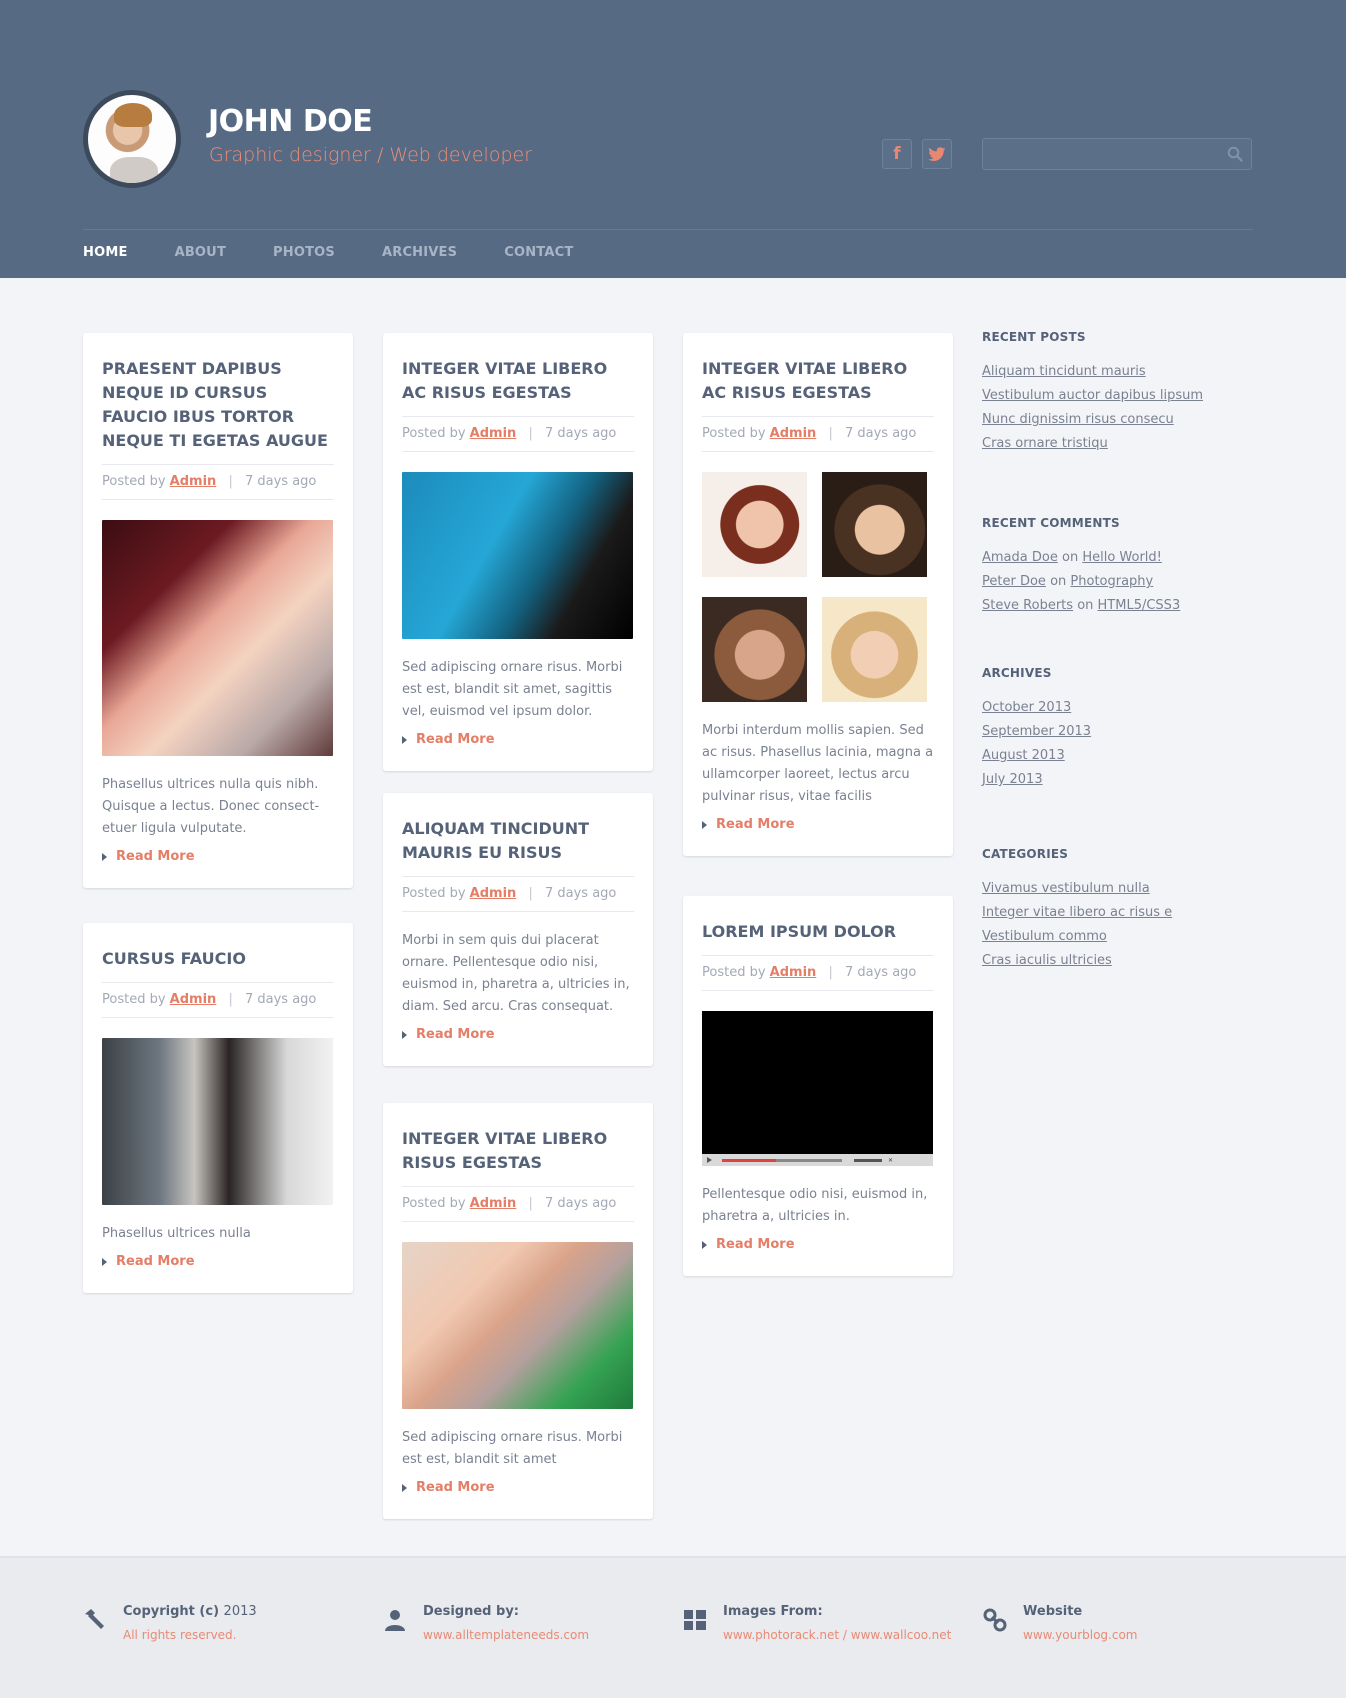  Describe the element at coordinates (1117, 708) in the screenshot. I see `list-item: October 2013` at that location.